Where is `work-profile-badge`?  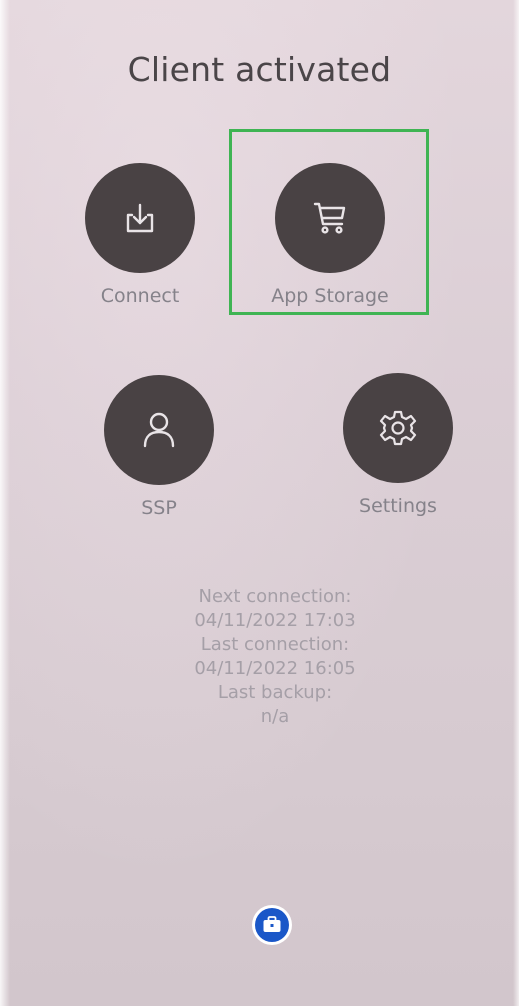 work-profile-badge is located at coordinates (272, 925).